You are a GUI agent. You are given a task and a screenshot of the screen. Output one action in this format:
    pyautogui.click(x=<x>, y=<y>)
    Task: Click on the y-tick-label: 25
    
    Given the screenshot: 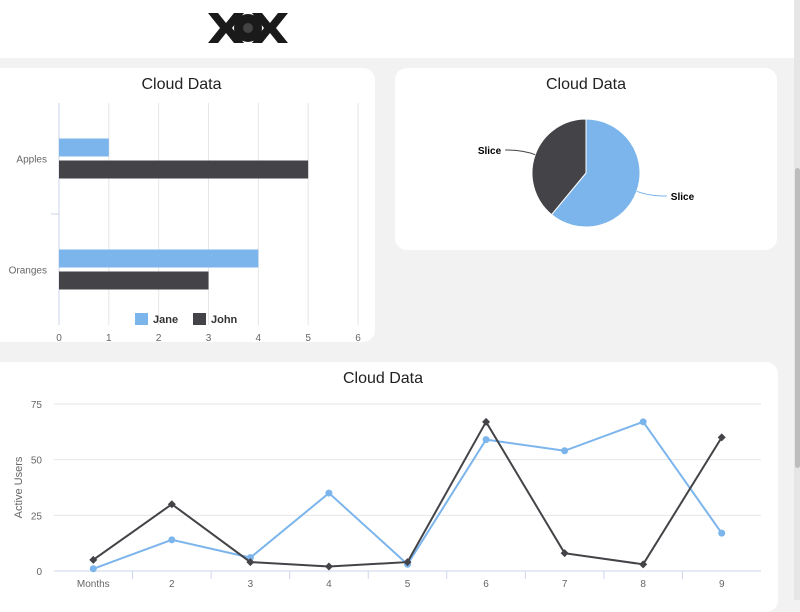 What is the action you would take?
    pyautogui.click(x=37, y=516)
    